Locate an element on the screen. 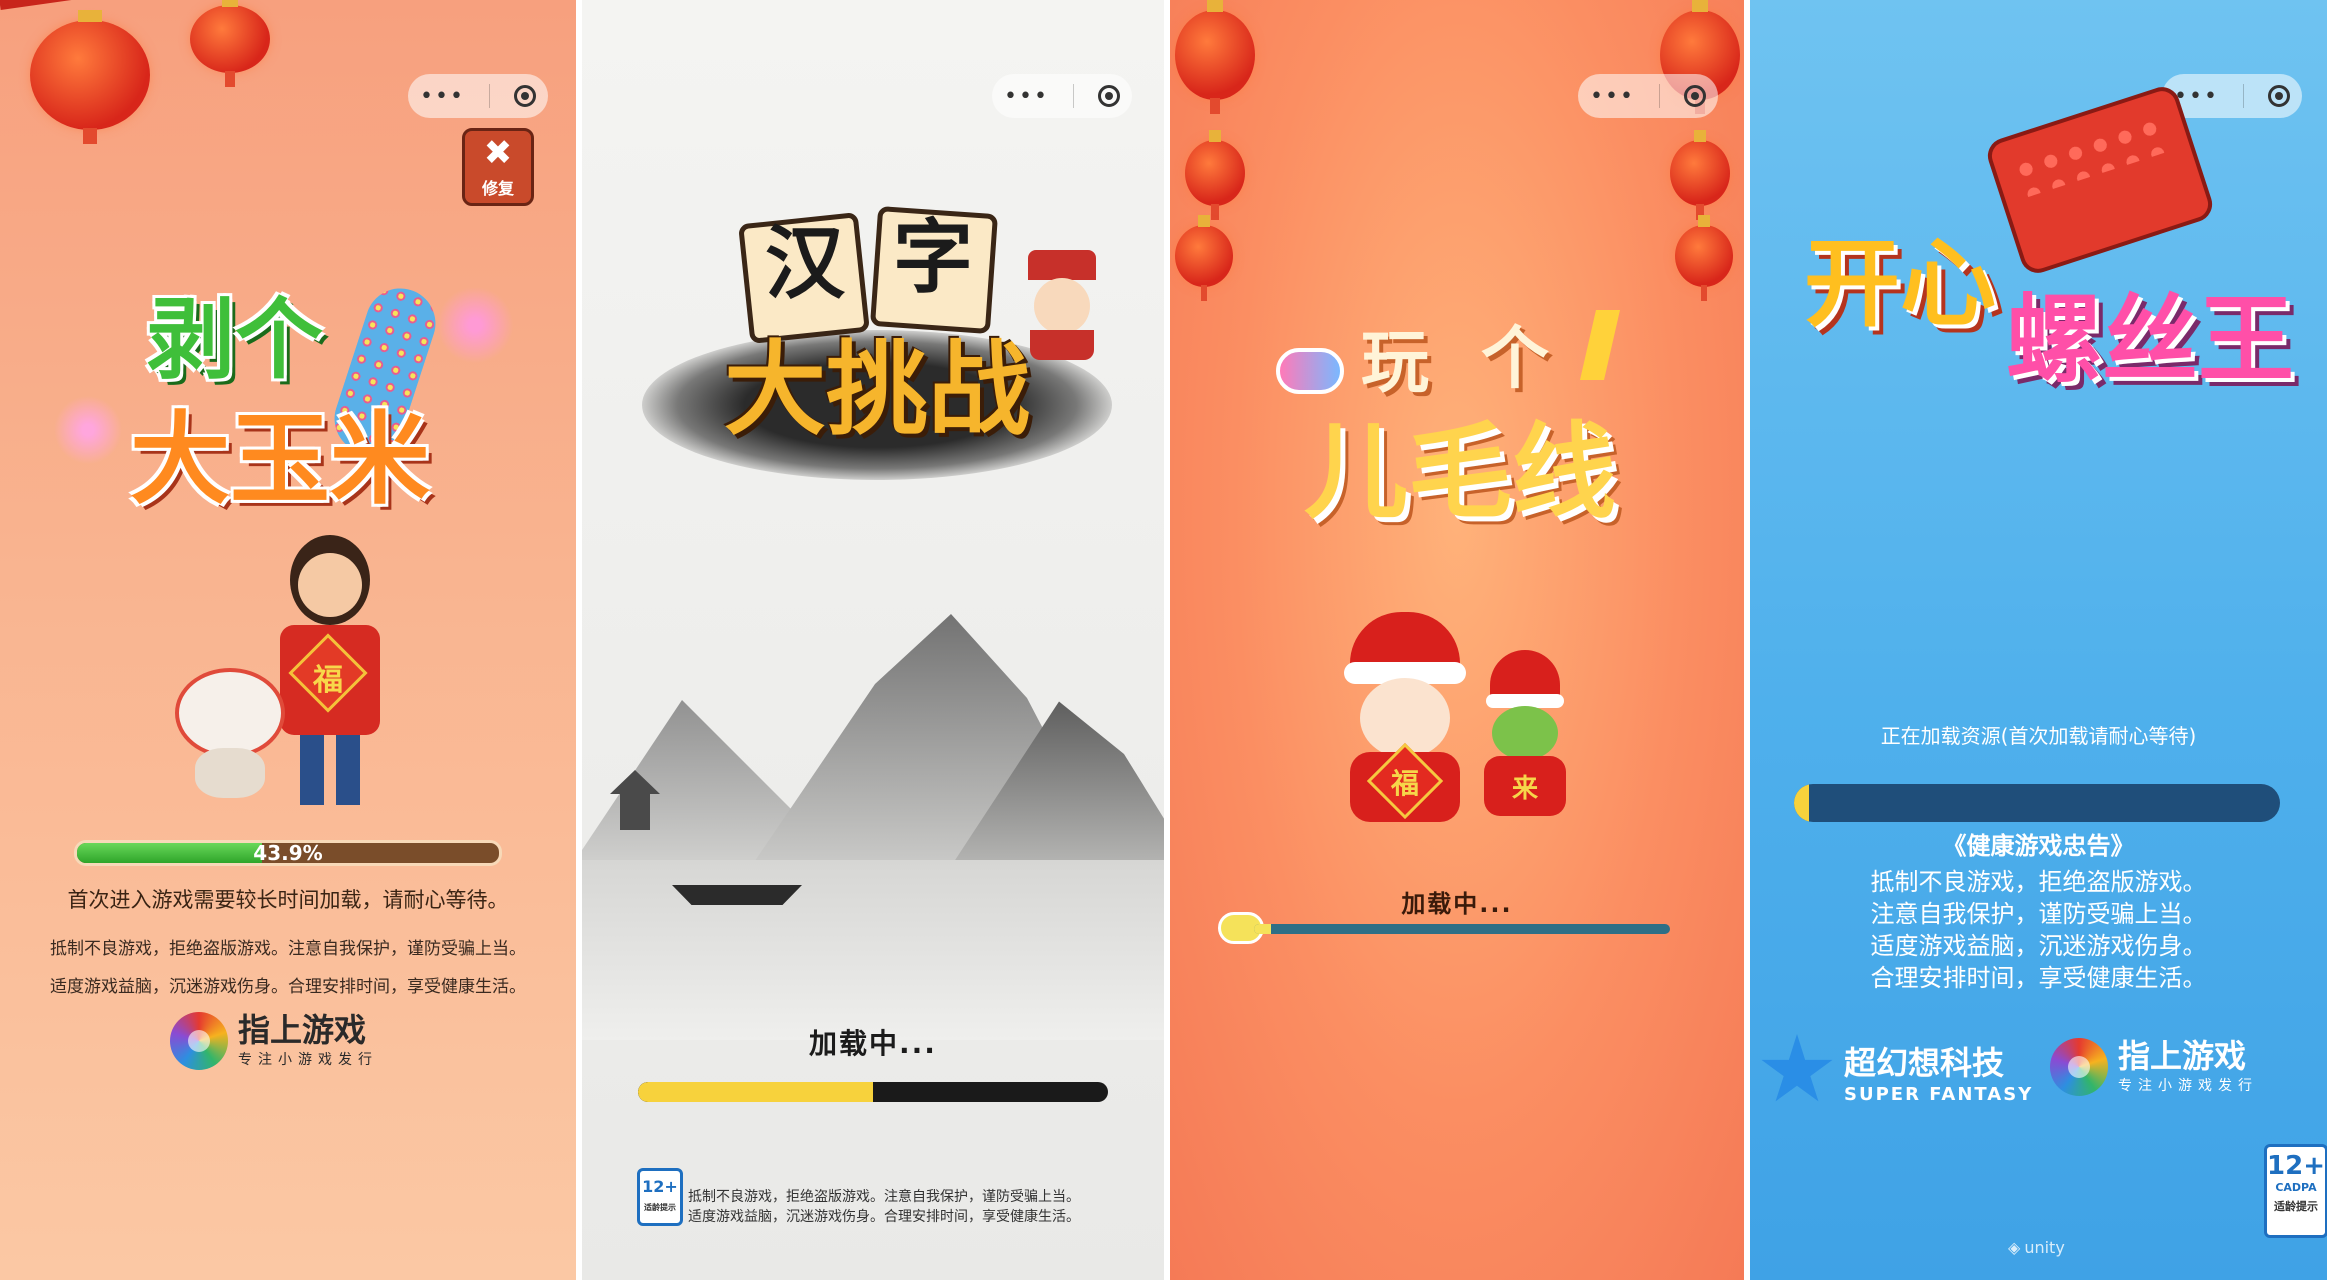 This screenshot has width=2327, height=1280. repair-button: ✖ 修复 is located at coordinates (498, 167).